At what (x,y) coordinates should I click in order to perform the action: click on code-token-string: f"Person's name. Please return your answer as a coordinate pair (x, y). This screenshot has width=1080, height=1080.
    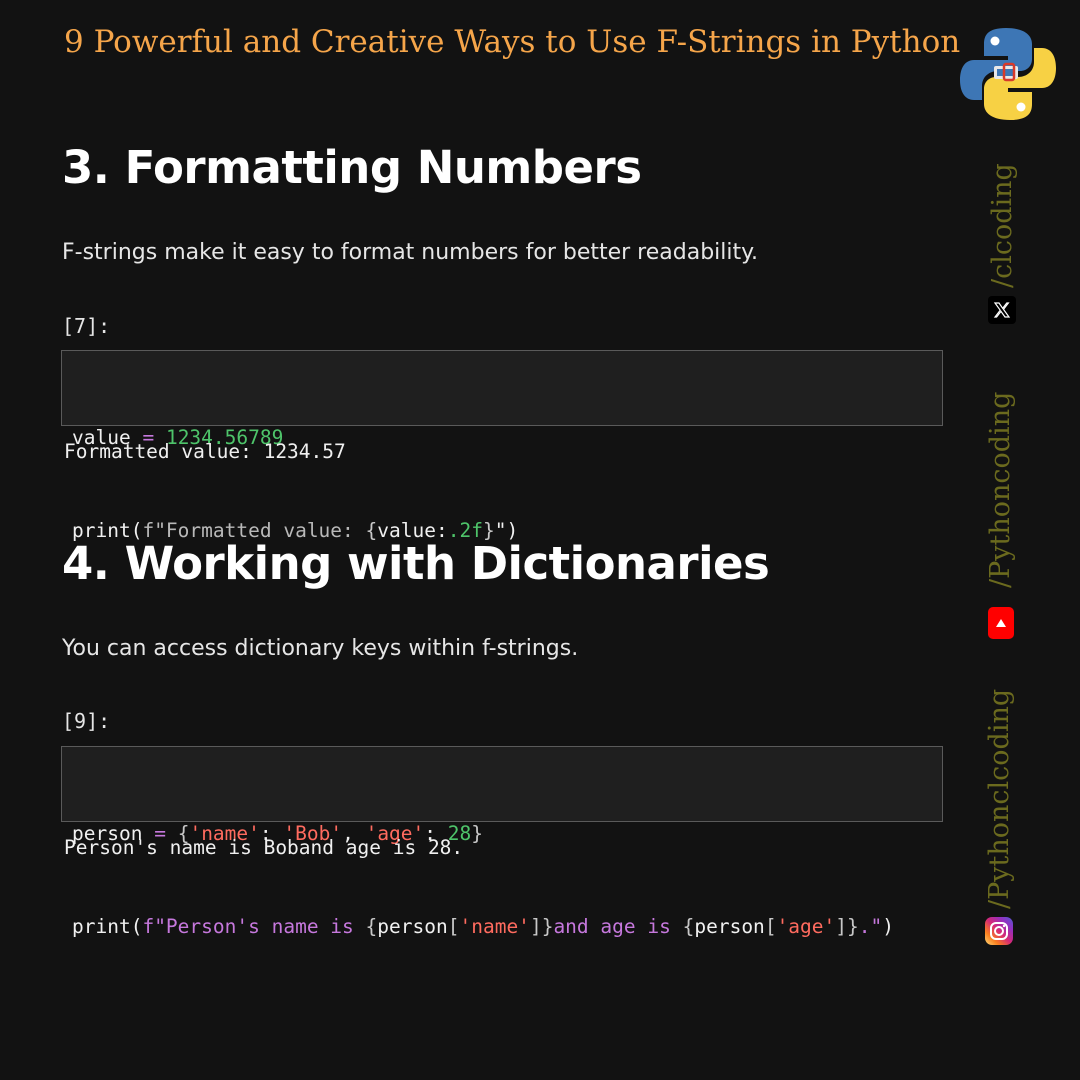
    Looking at the image, I should click on (236, 926).